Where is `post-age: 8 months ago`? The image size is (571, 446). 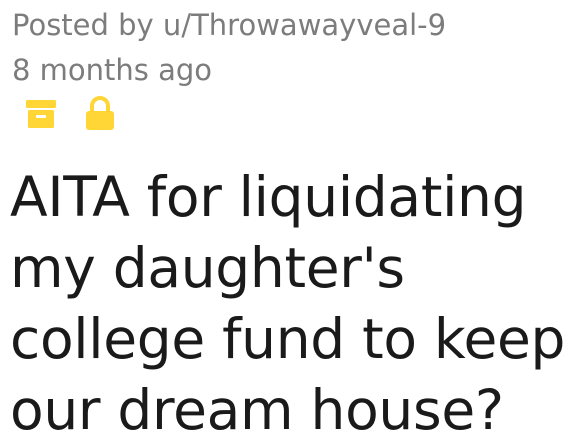 post-age: 8 months ago is located at coordinates (112, 70).